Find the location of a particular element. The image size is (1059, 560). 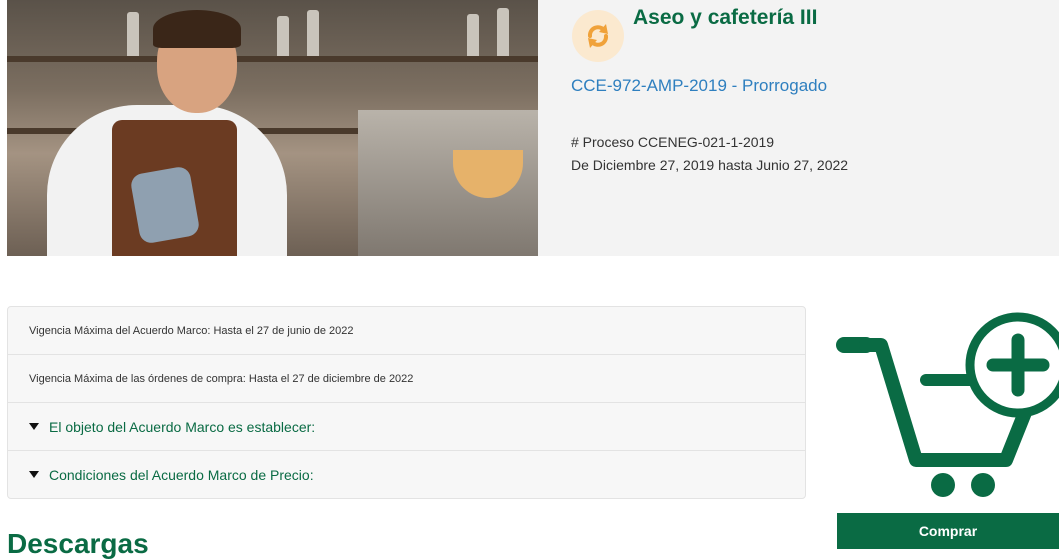

process-number: # Proceso CCENEG-021-1-2019 is located at coordinates (673, 142).